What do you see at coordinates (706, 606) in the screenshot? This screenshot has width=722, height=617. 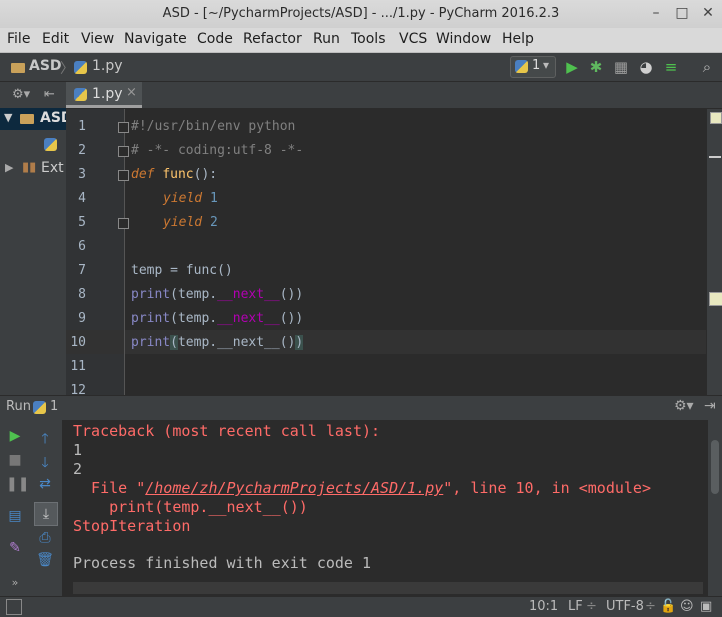 I see `event-log-icon: ▣` at bounding box center [706, 606].